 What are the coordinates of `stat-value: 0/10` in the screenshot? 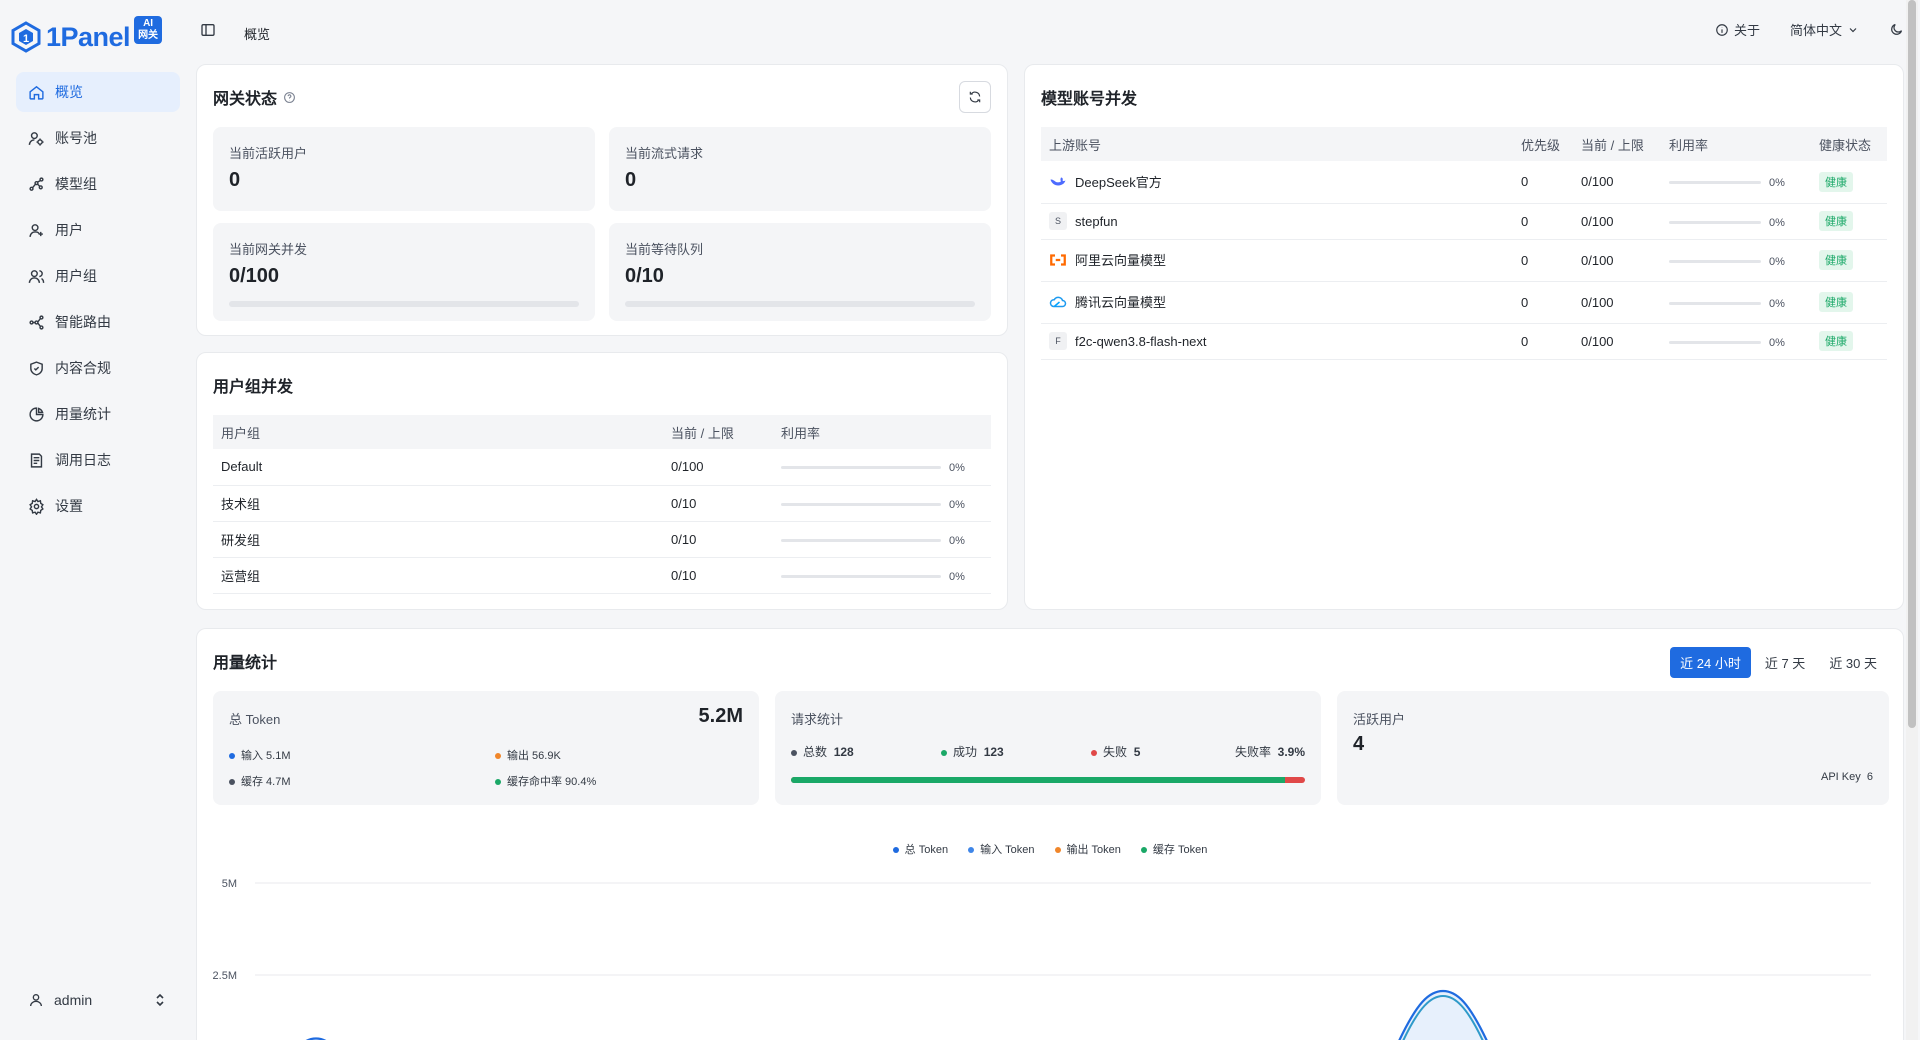 It's located at (644, 276).